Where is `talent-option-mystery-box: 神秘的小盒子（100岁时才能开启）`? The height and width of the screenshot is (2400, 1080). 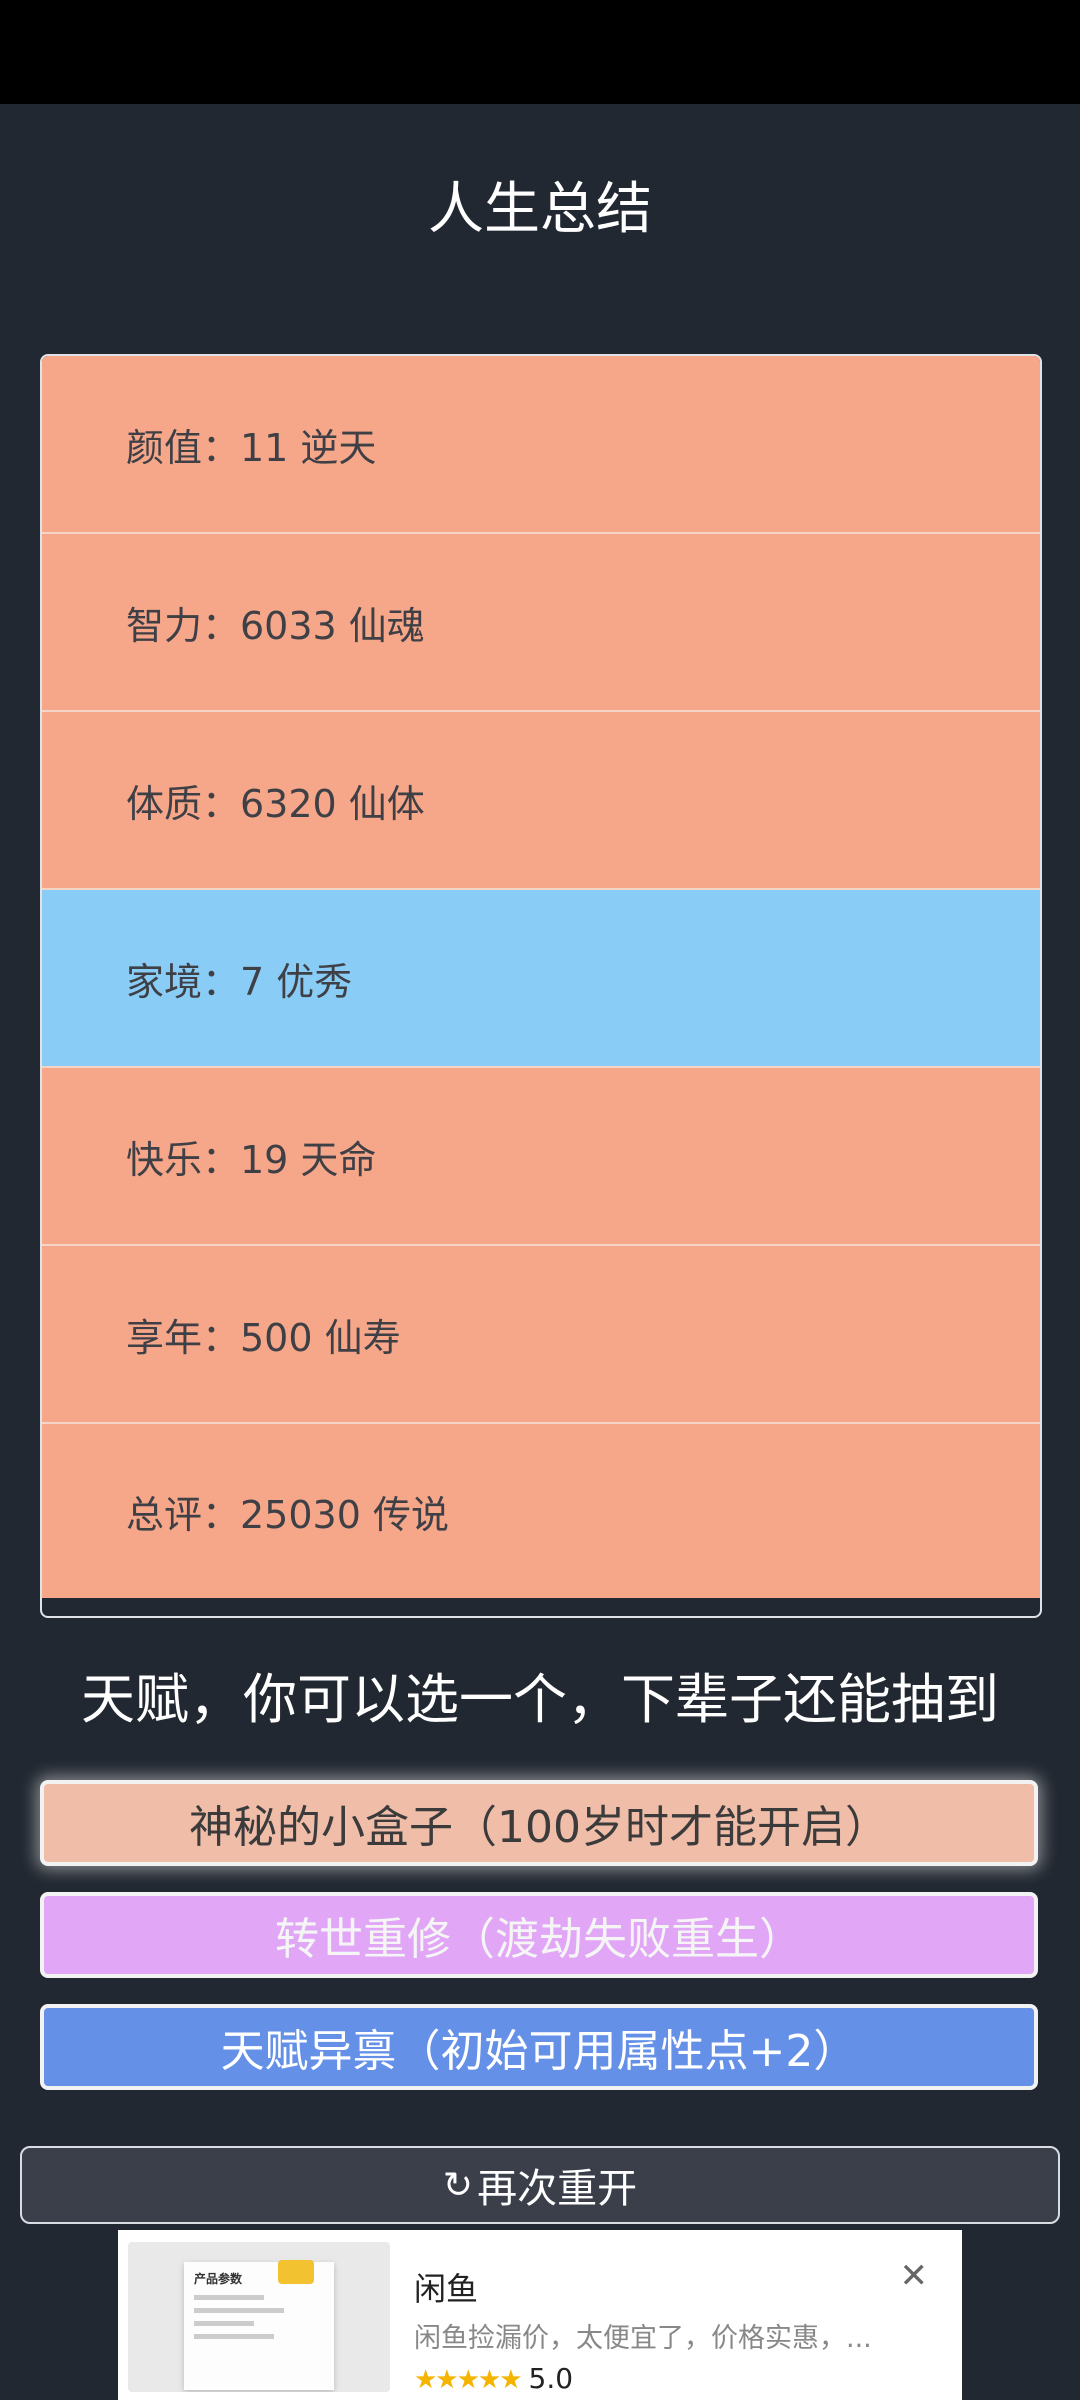
talent-option-mystery-box: 神秘的小盒子（100岁时才能开启） is located at coordinates (539, 1823).